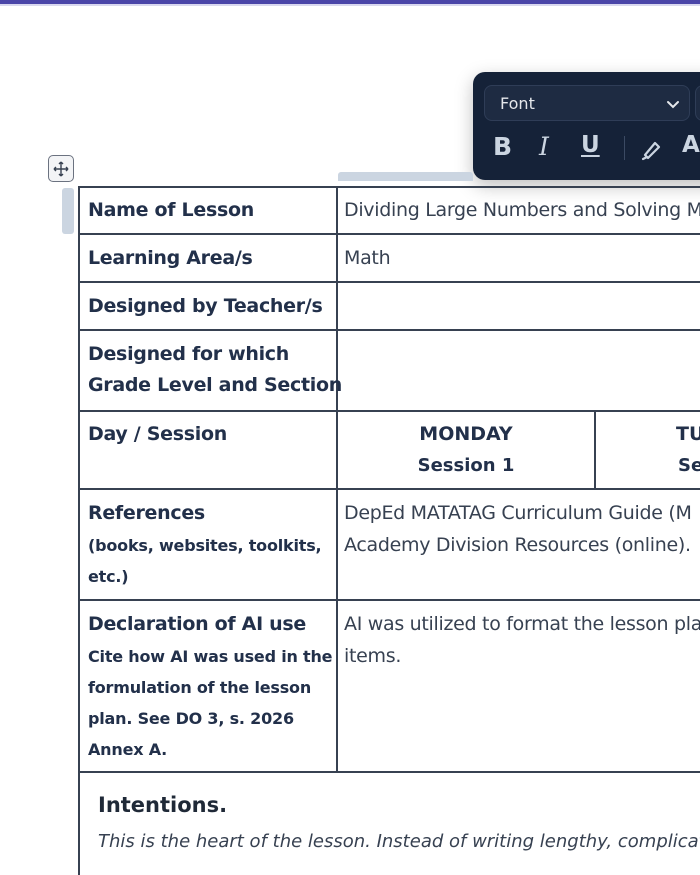 The width and height of the screenshot is (700, 875). What do you see at coordinates (191, 718) in the screenshot?
I see `ai-declaration-sub-line3: plan. See DO 3, s. 2026` at bounding box center [191, 718].